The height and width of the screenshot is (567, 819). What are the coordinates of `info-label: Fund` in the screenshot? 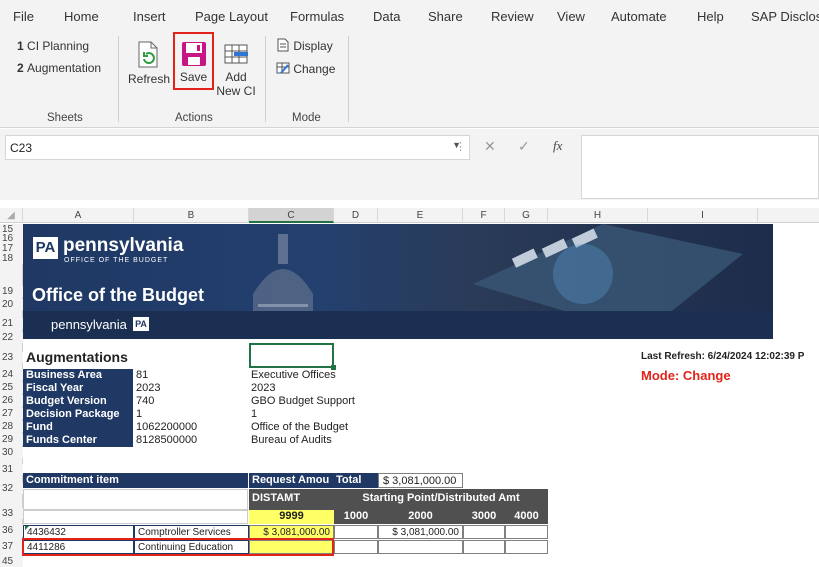 It's located at (78, 427).